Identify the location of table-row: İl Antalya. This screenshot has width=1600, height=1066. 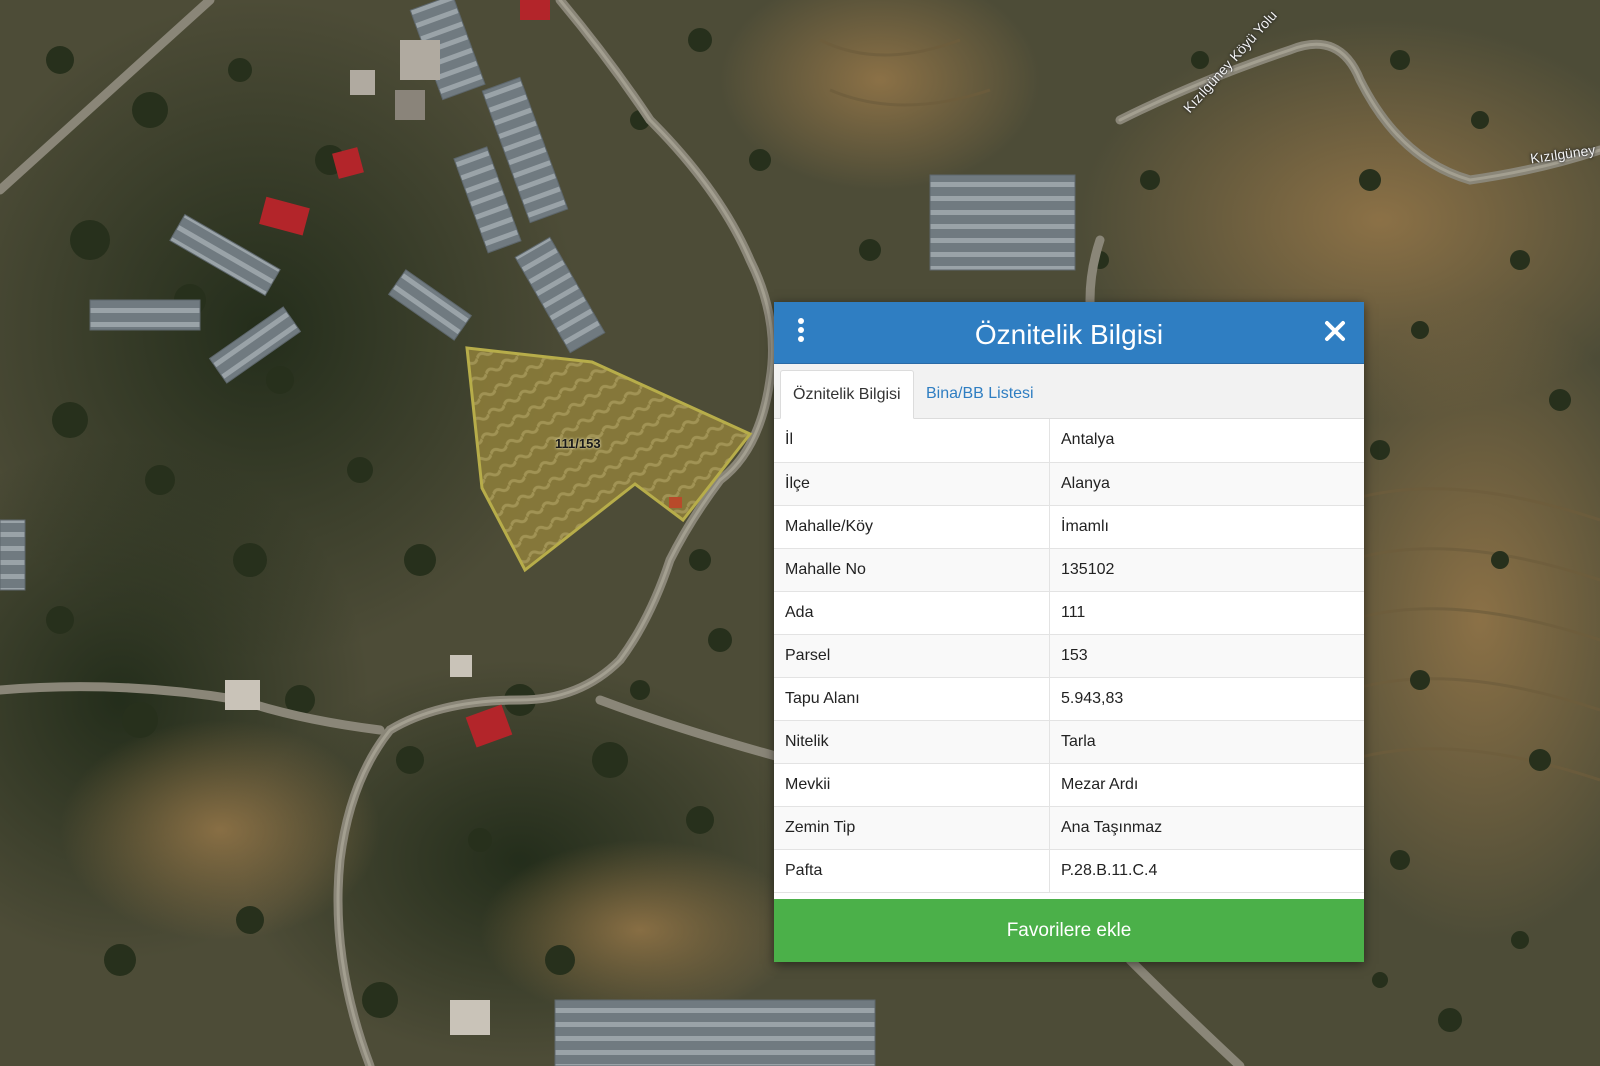
(1069, 440).